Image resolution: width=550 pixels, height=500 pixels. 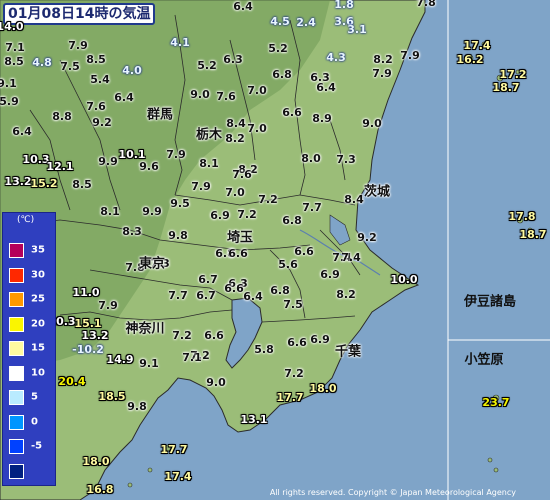 What do you see at coordinates (88, 349) in the screenshot?
I see `temperature-value: -10.2` at bounding box center [88, 349].